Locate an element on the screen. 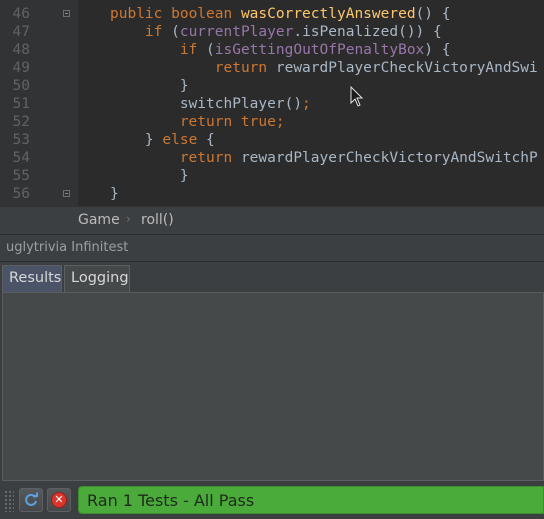 This screenshot has width=544, height=519. line-number: 56 is located at coordinates (21, 194).